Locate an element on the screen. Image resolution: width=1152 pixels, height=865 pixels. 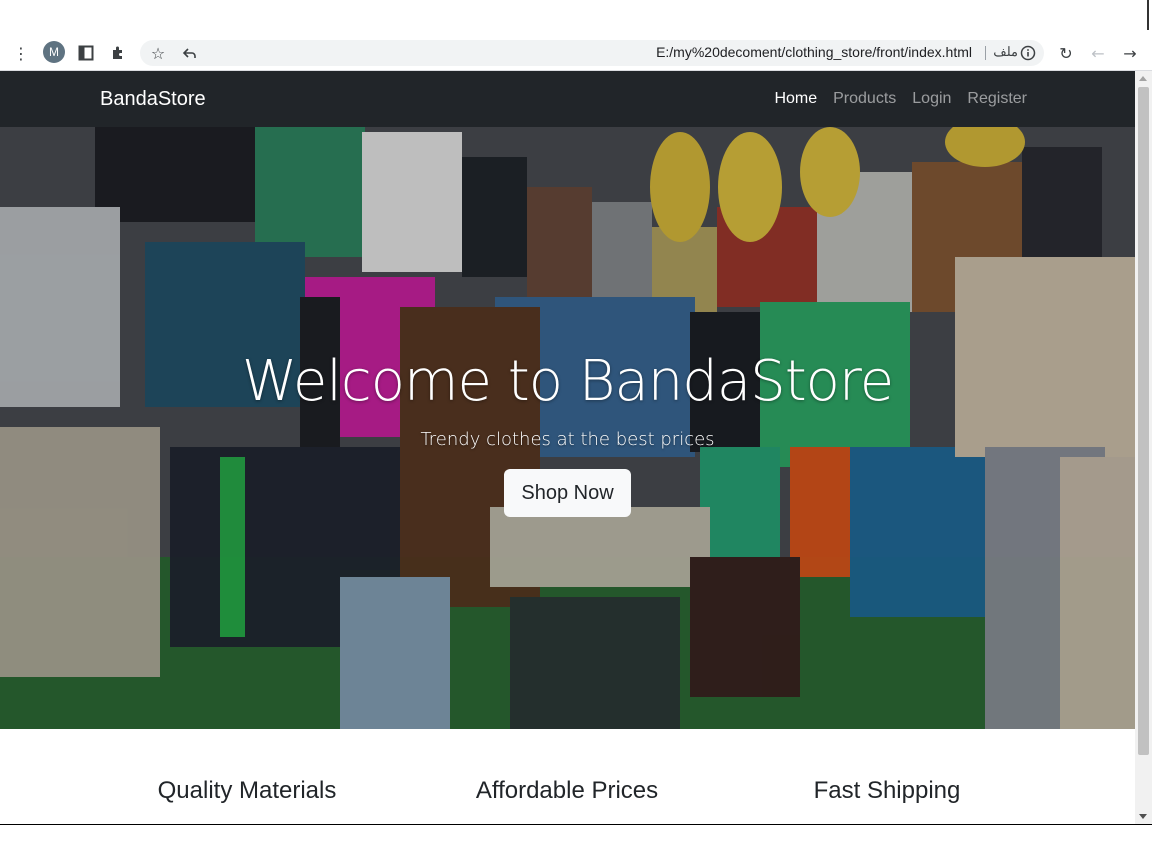
extensions-icon is located at coordinates (118, 53).